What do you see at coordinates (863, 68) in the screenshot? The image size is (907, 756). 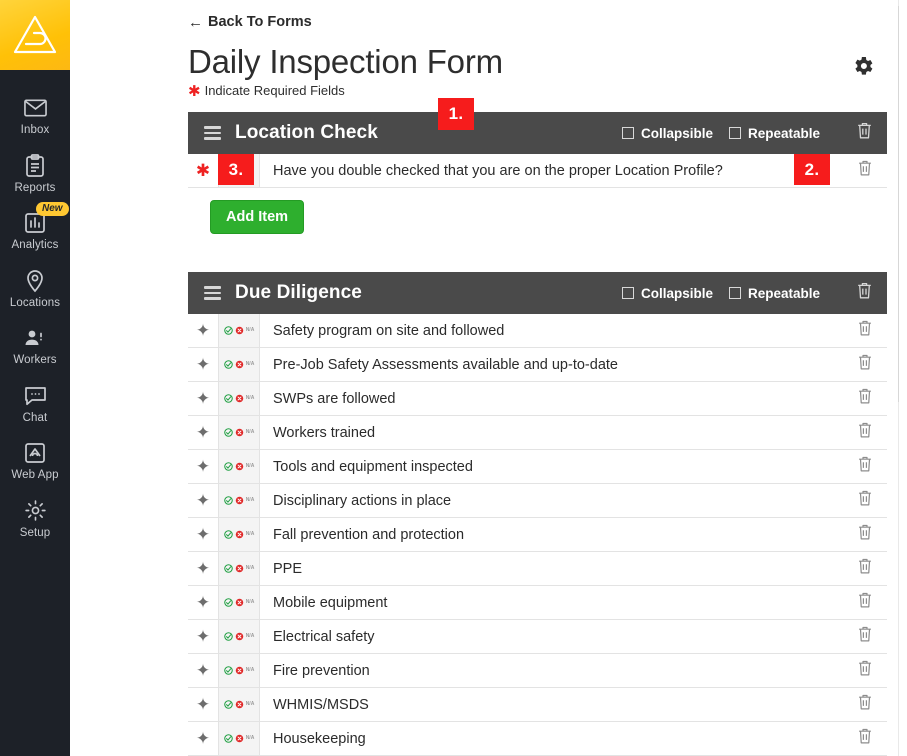 I see `form-settings-button` at bounding box center [863, 68].